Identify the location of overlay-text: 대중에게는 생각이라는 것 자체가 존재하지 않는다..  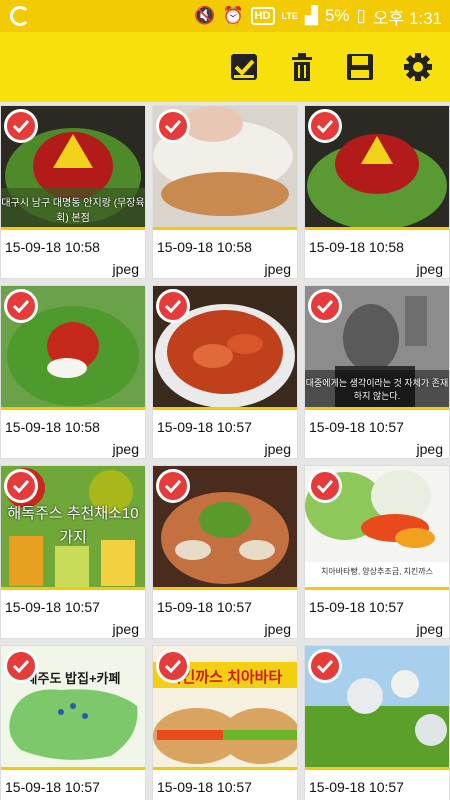
(377, 389).